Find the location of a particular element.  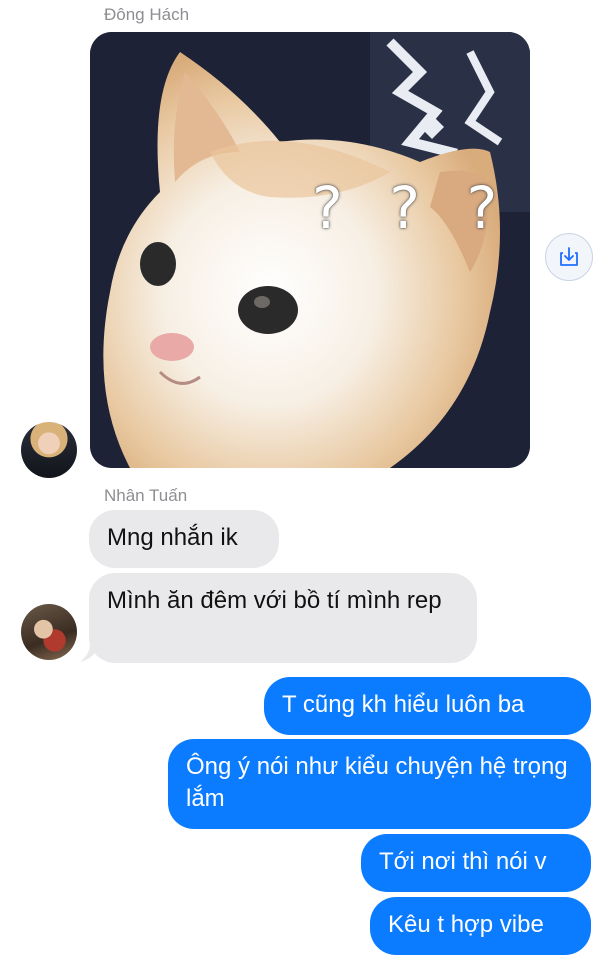

incoming-message: Mình ăn đêm với bồ tí mình rep is located at coordinates (283, 618).